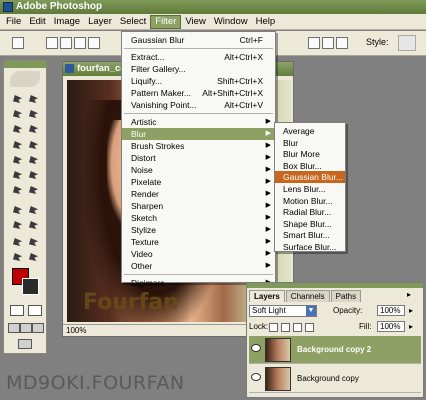 The image size is (426, 400). I want to click on full-screen-mode-icon, so click(38, 328).